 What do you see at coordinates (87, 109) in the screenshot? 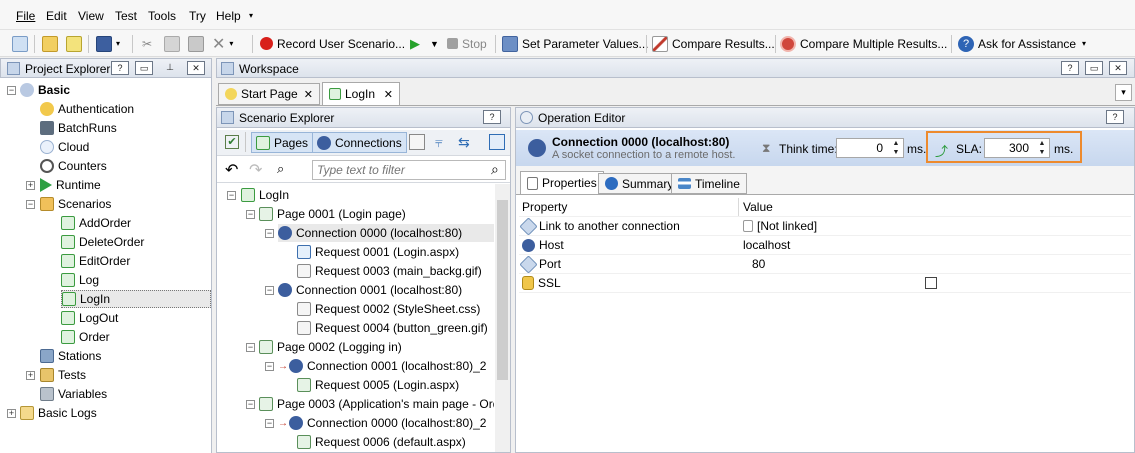
I see `tree-item-authentication: Authentication` at bounding box center [87, 109].